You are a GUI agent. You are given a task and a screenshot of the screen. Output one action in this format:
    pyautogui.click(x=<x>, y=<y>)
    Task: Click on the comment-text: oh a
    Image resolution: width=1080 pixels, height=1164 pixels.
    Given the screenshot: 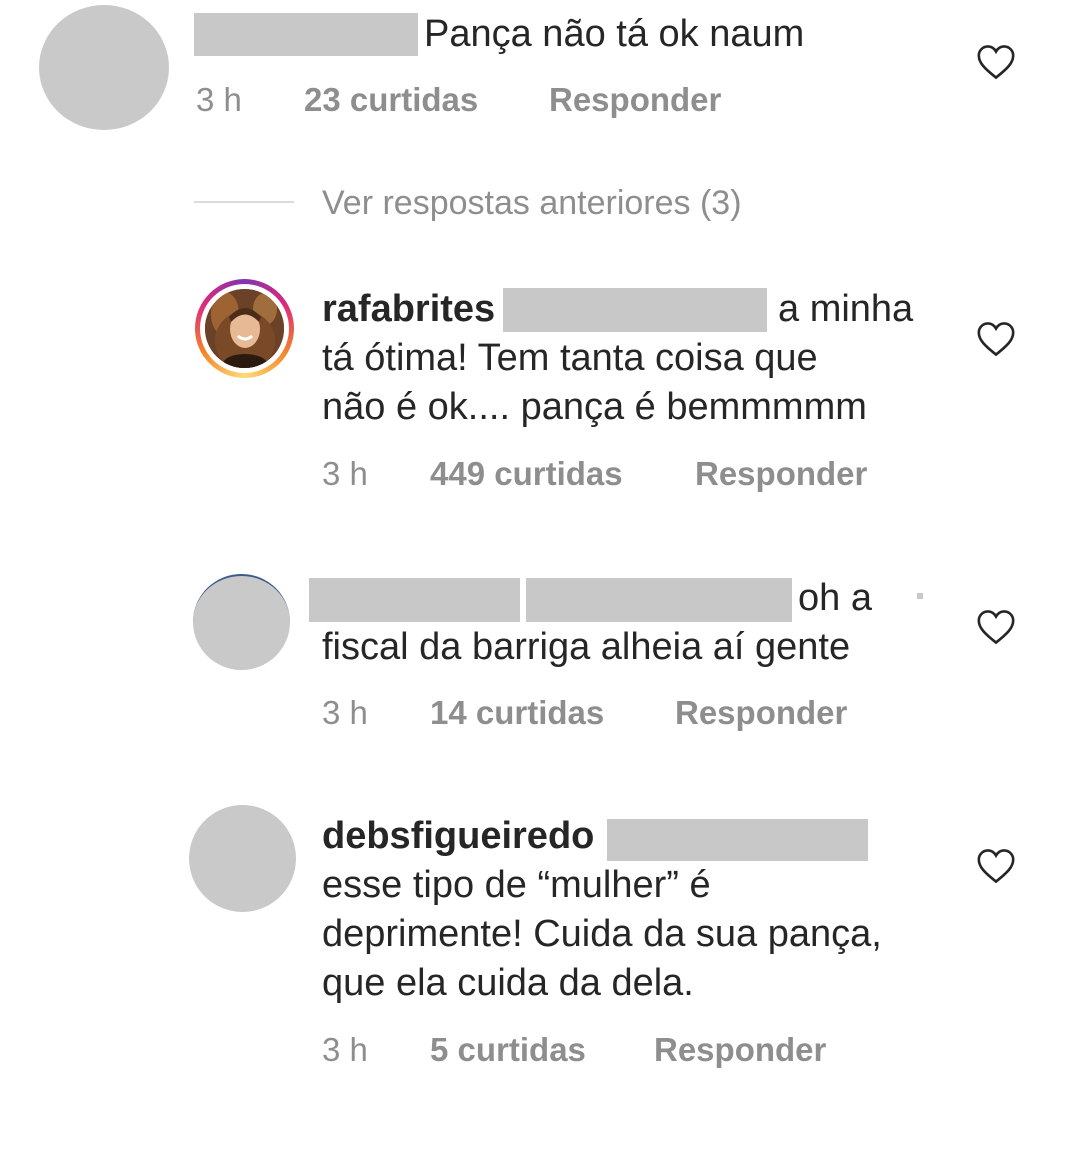 What is the action you would take?
    pyautogui.click(x=835, y=598)
    